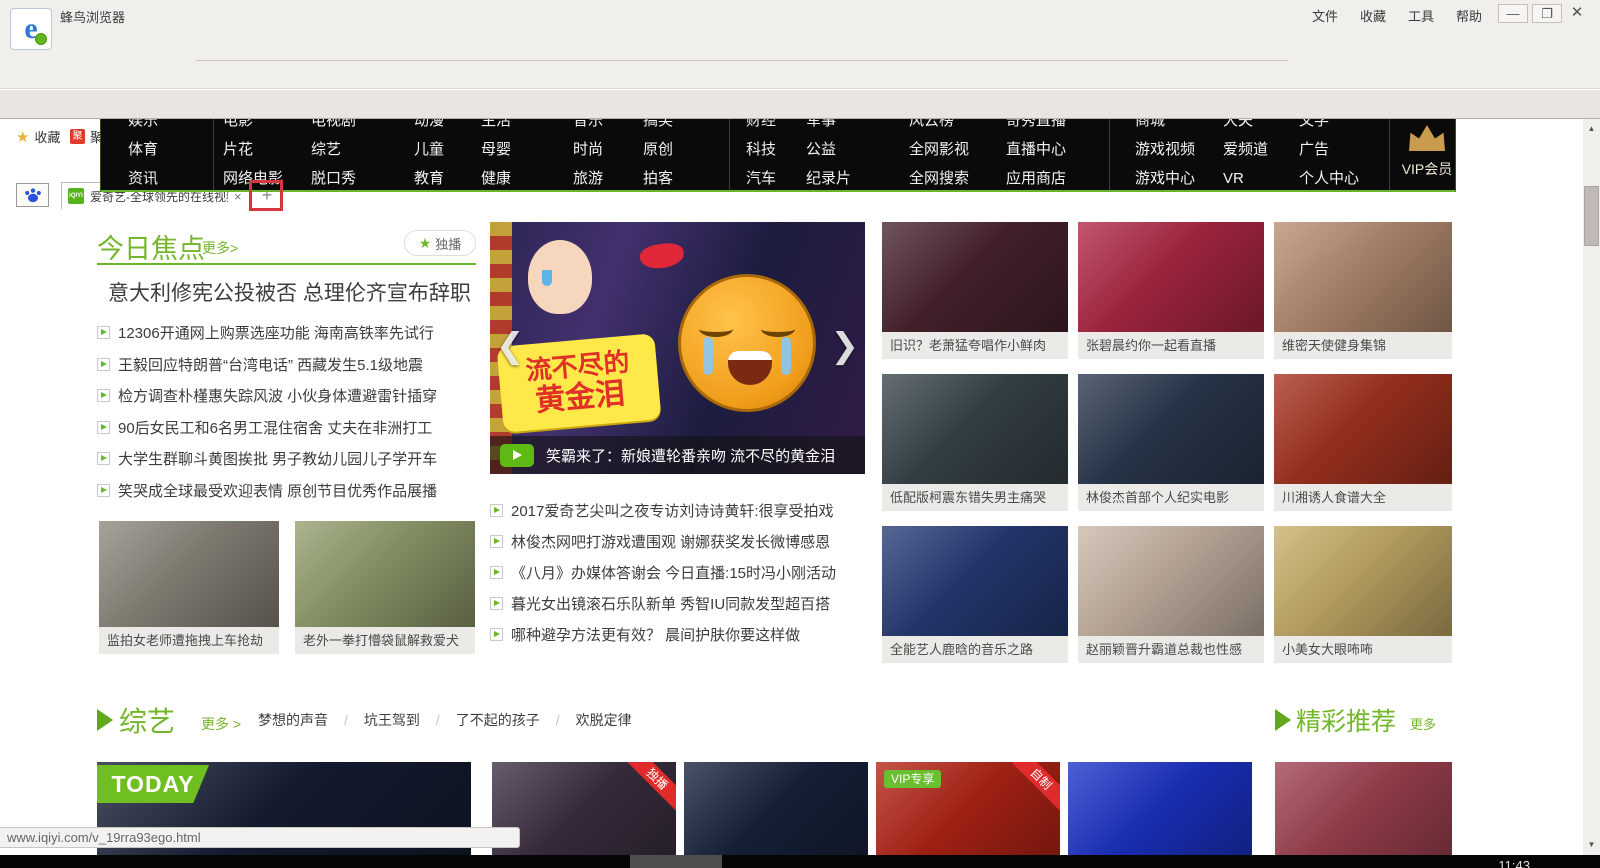  What do you see at coordinates (1171, 649) in the screenshot?
I see `video-caption: 赵丽颖晋升霸道总裁也性感` at bounding box center [1171, 649].